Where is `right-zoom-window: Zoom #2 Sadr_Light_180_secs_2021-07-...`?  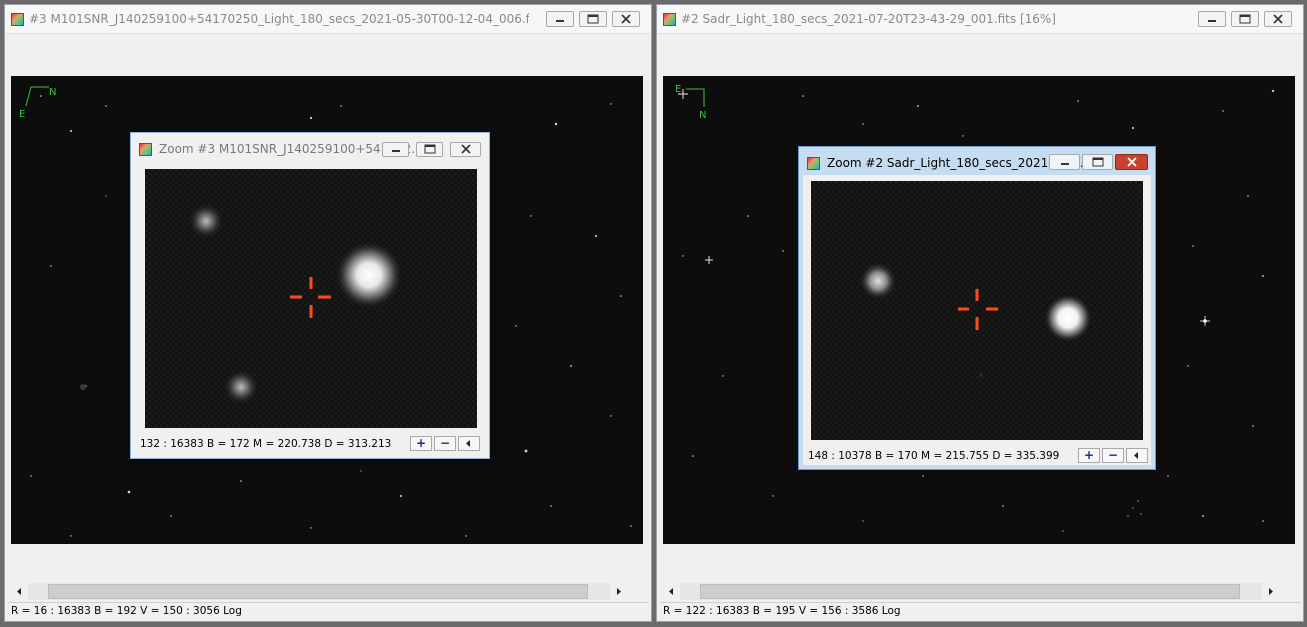
right-zoom-window: Zoom #2 Sadr_Light_180_secs_2021-07-... is located at coordinates (977, 308).